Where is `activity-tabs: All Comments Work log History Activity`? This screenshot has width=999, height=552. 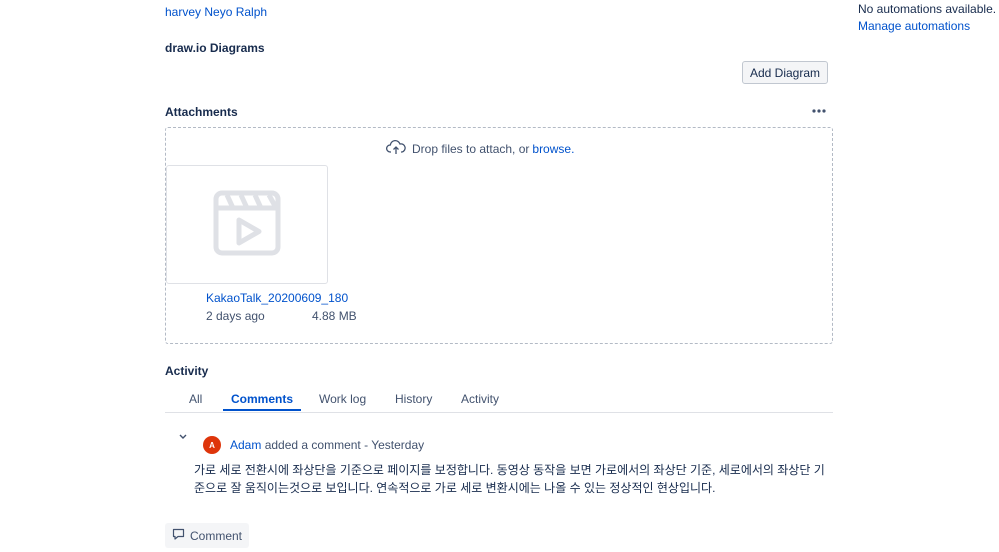 activity-tabs: All Comments Work log History Activity is located at coordinates (499, 402).